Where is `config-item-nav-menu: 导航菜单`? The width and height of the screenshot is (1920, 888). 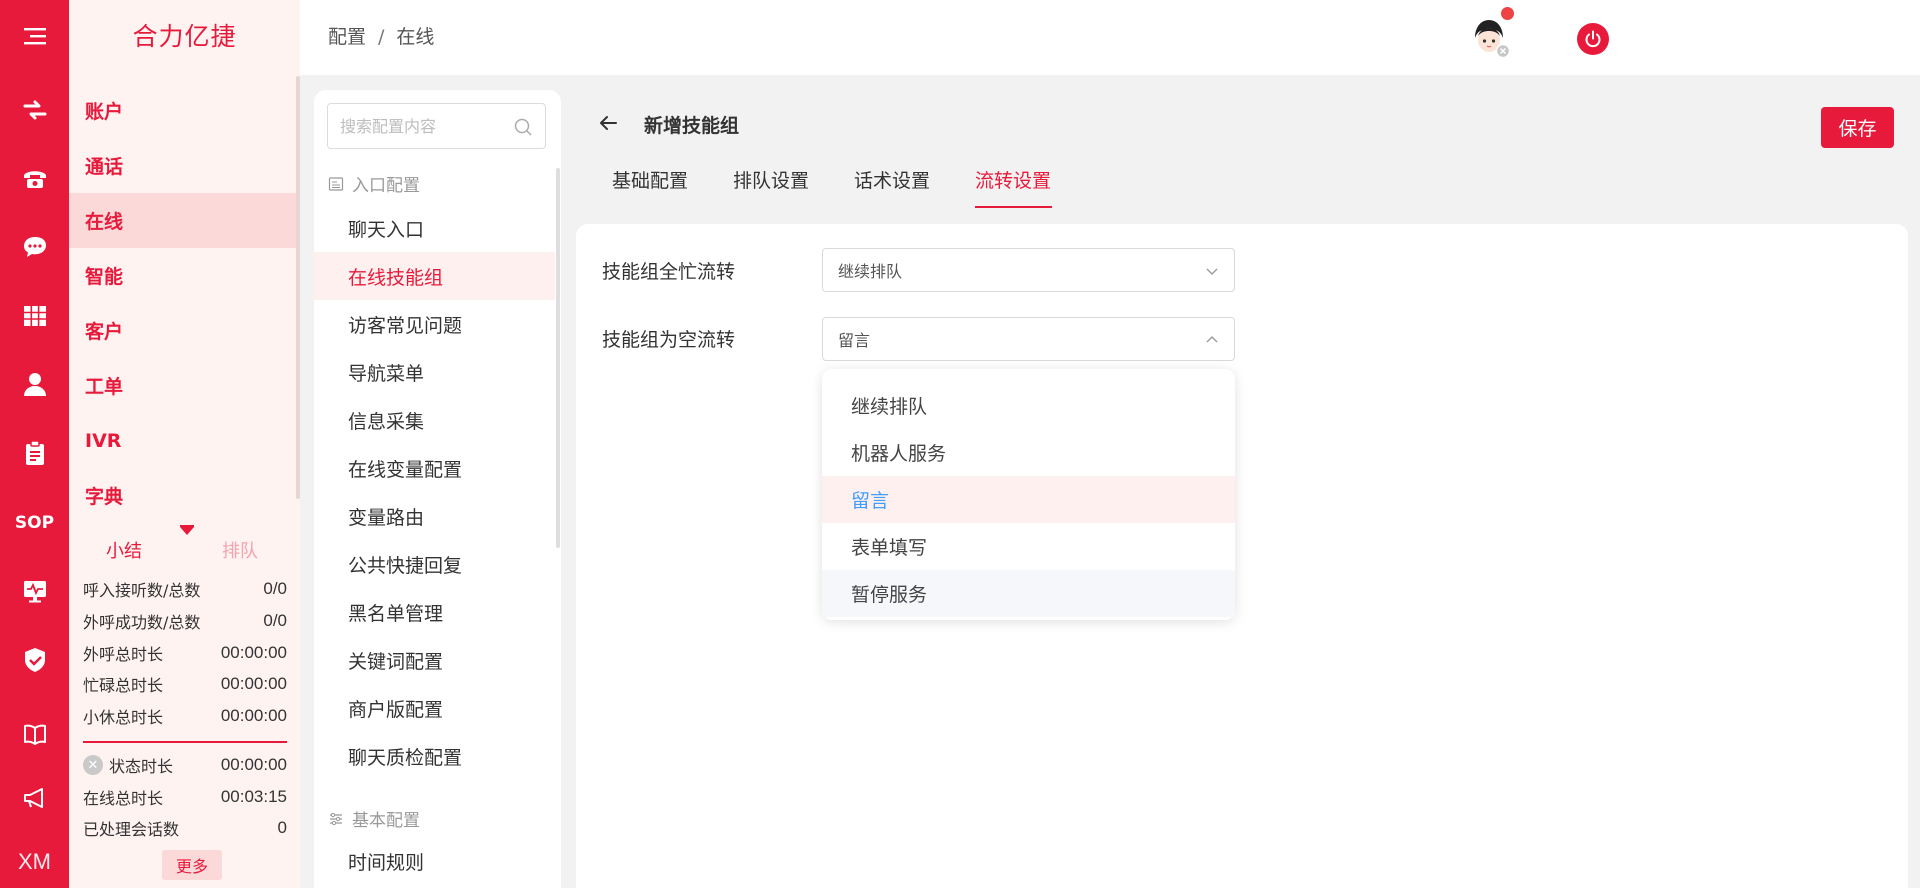 config-item-nav-menu: 导航菜单 is located at coordinates (434, 372).